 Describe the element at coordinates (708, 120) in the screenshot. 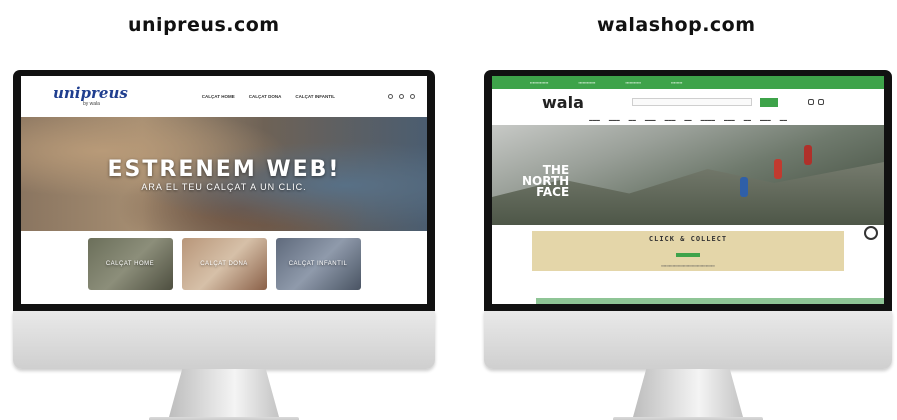

I see `nav-item: ▬▬▬▬` at that location.